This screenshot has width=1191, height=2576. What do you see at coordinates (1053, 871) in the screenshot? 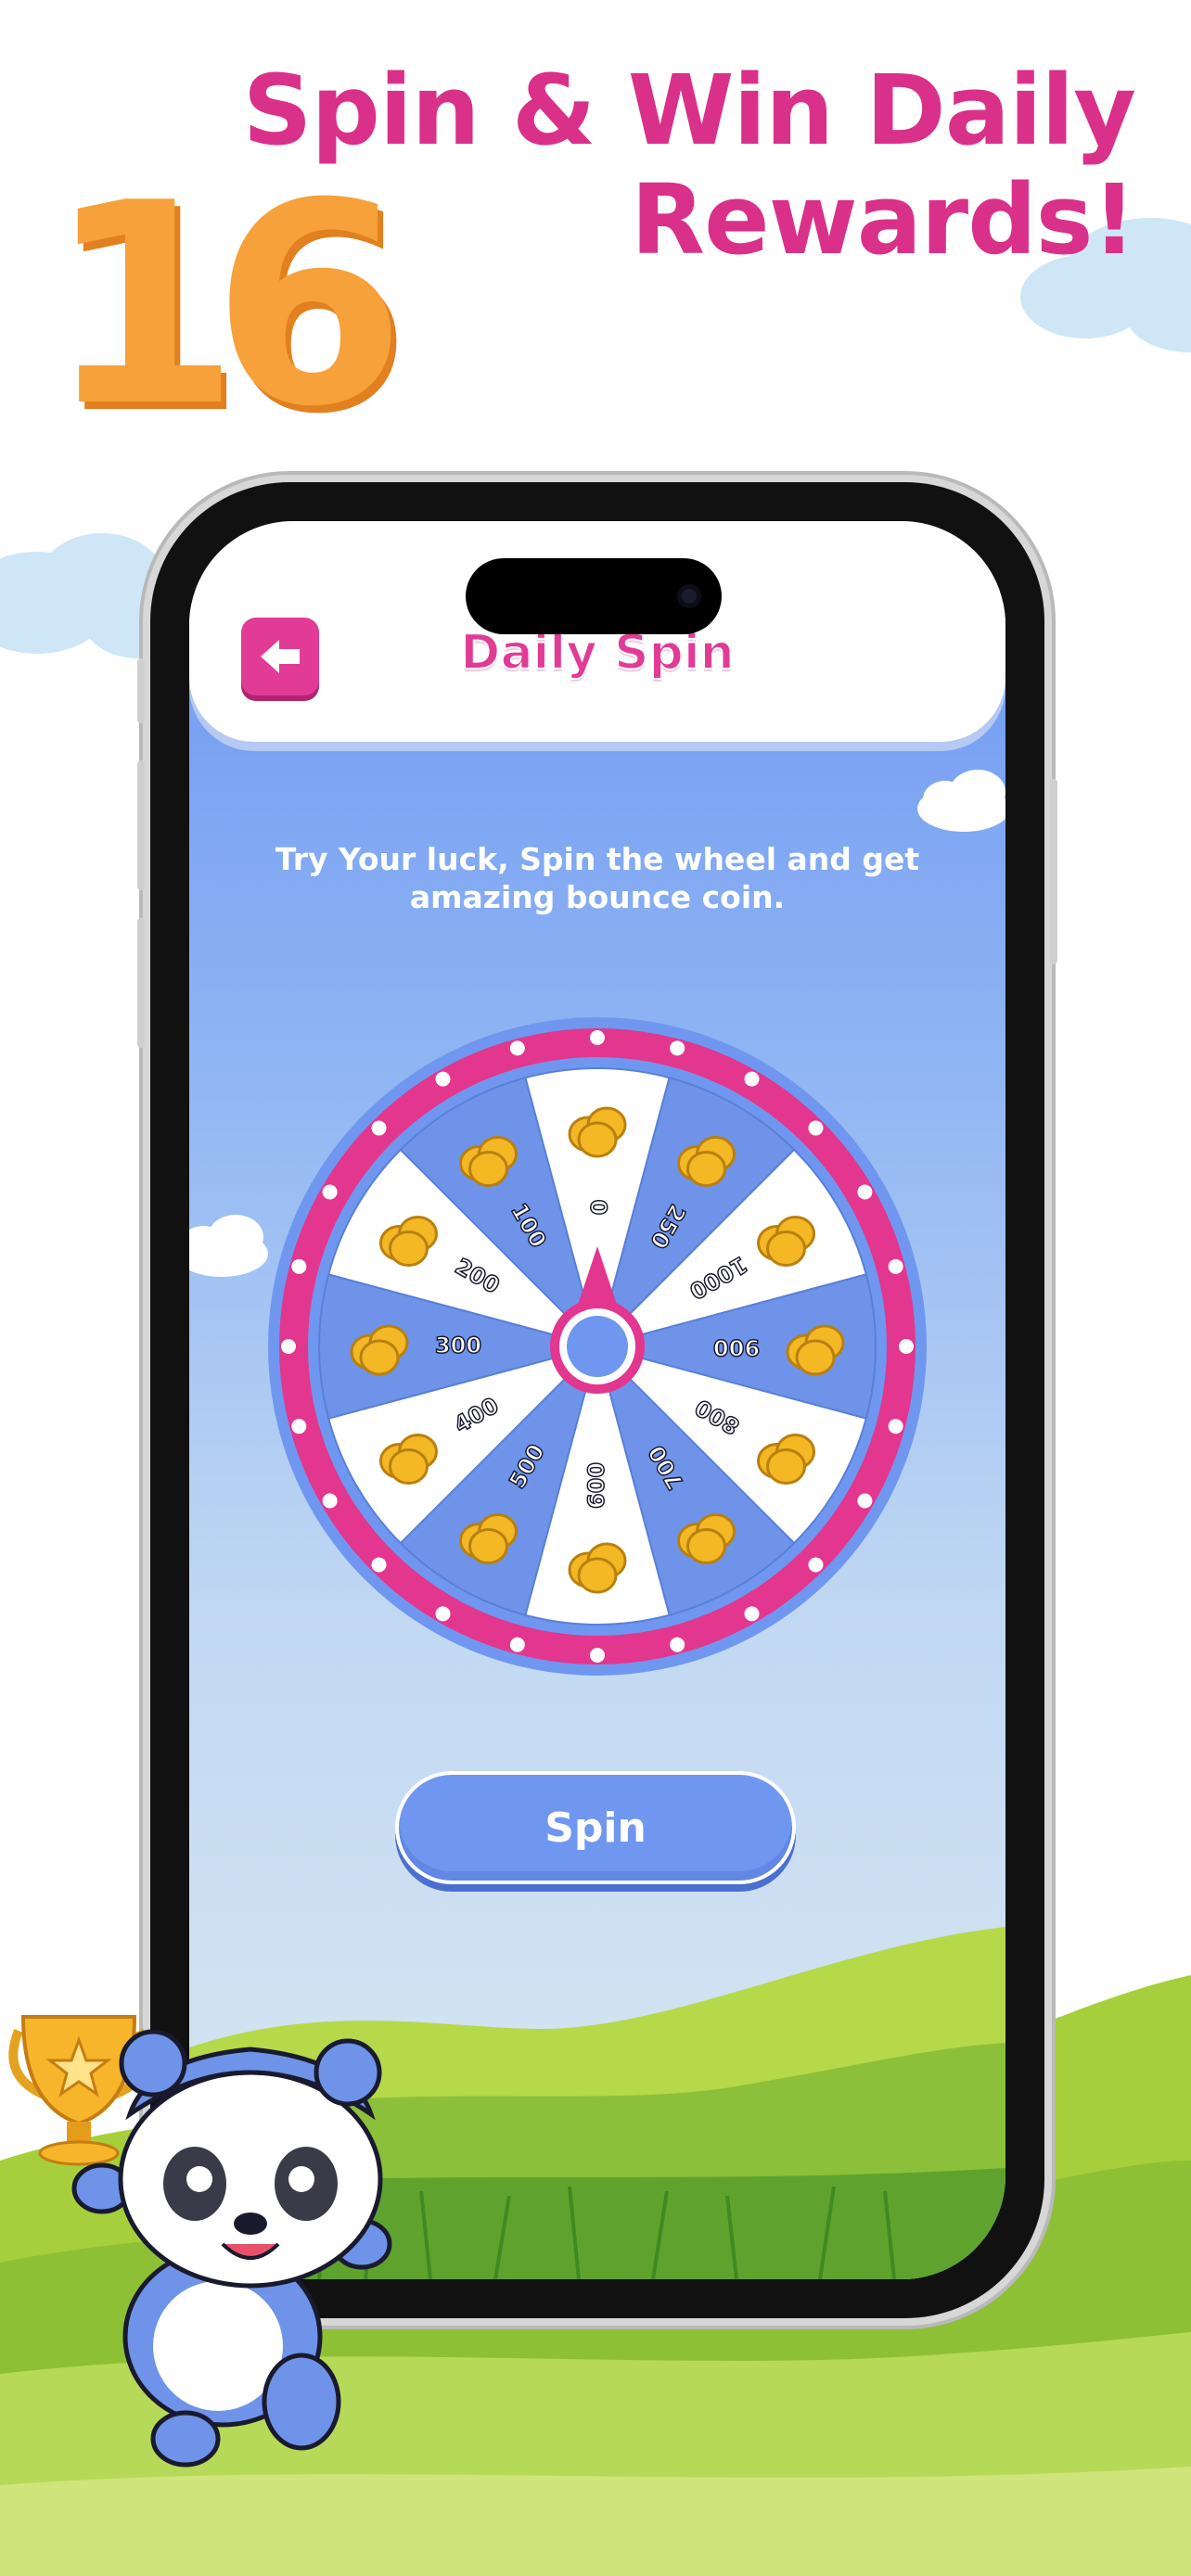
I see `phone-power-button` at bounding box center [1053, 871].